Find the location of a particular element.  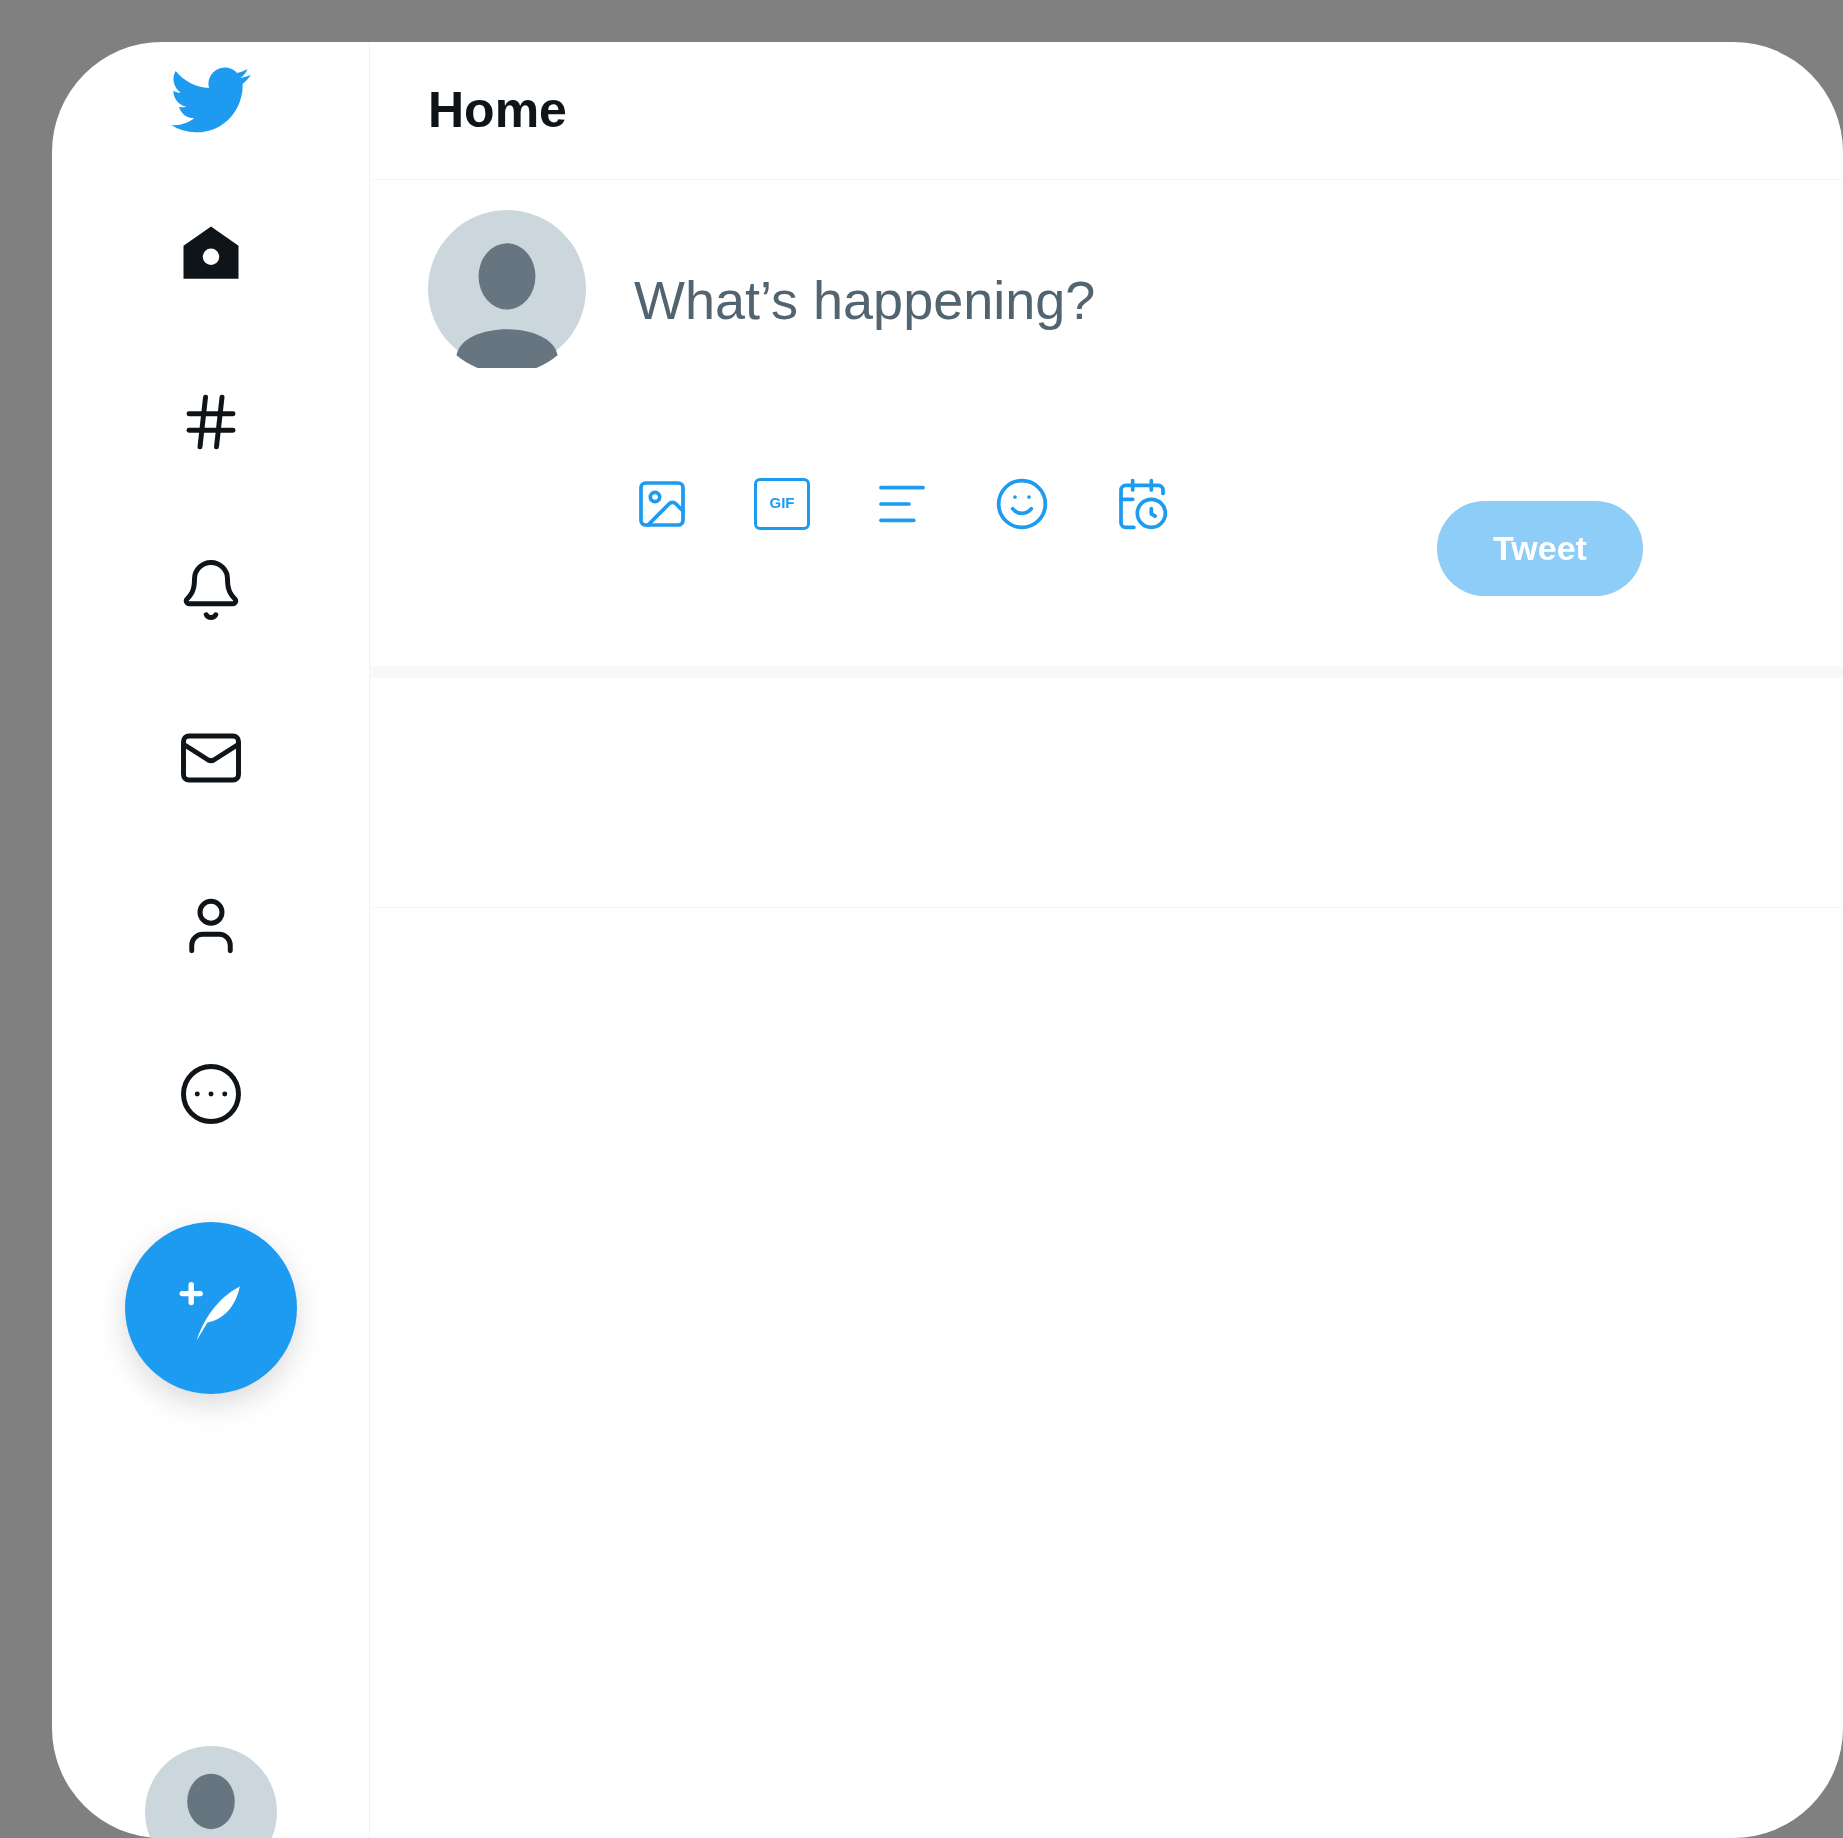

page-title: Home is located at coordinates (497, 110).